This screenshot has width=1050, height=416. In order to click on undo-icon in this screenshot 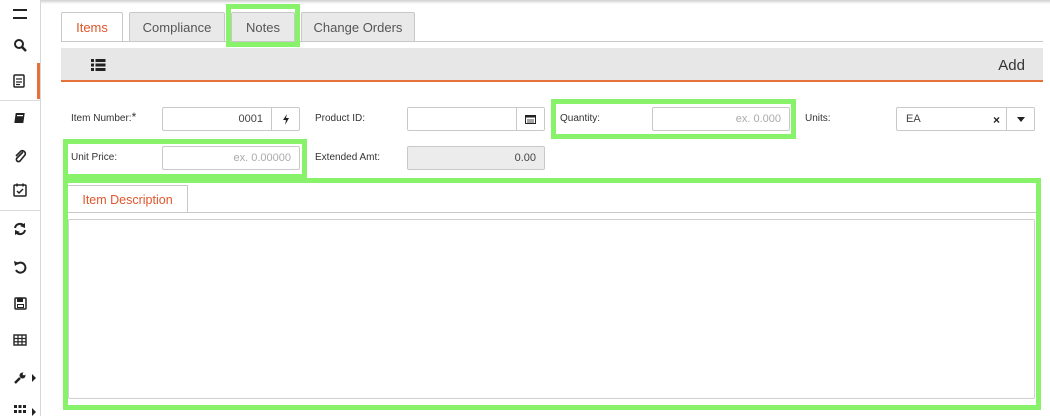, I will do `click(20, 267)`.